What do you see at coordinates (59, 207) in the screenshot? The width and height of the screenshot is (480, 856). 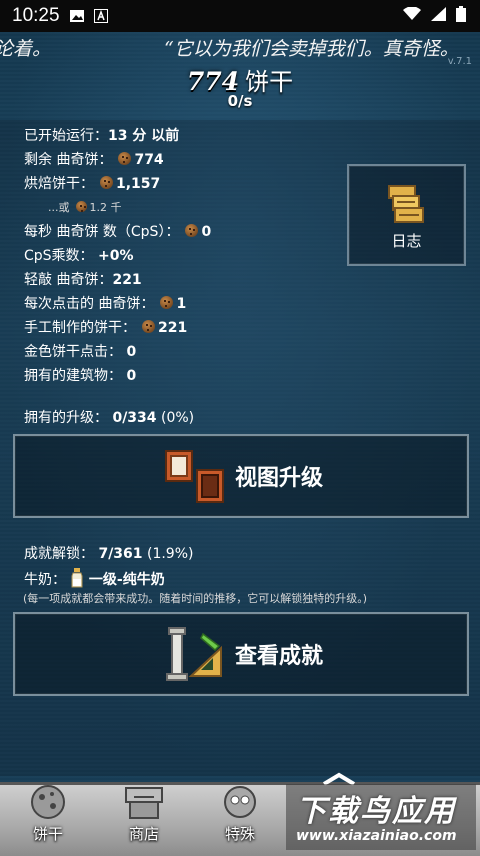 I see `stat-label: ...或` at bounding box center [59, 207].